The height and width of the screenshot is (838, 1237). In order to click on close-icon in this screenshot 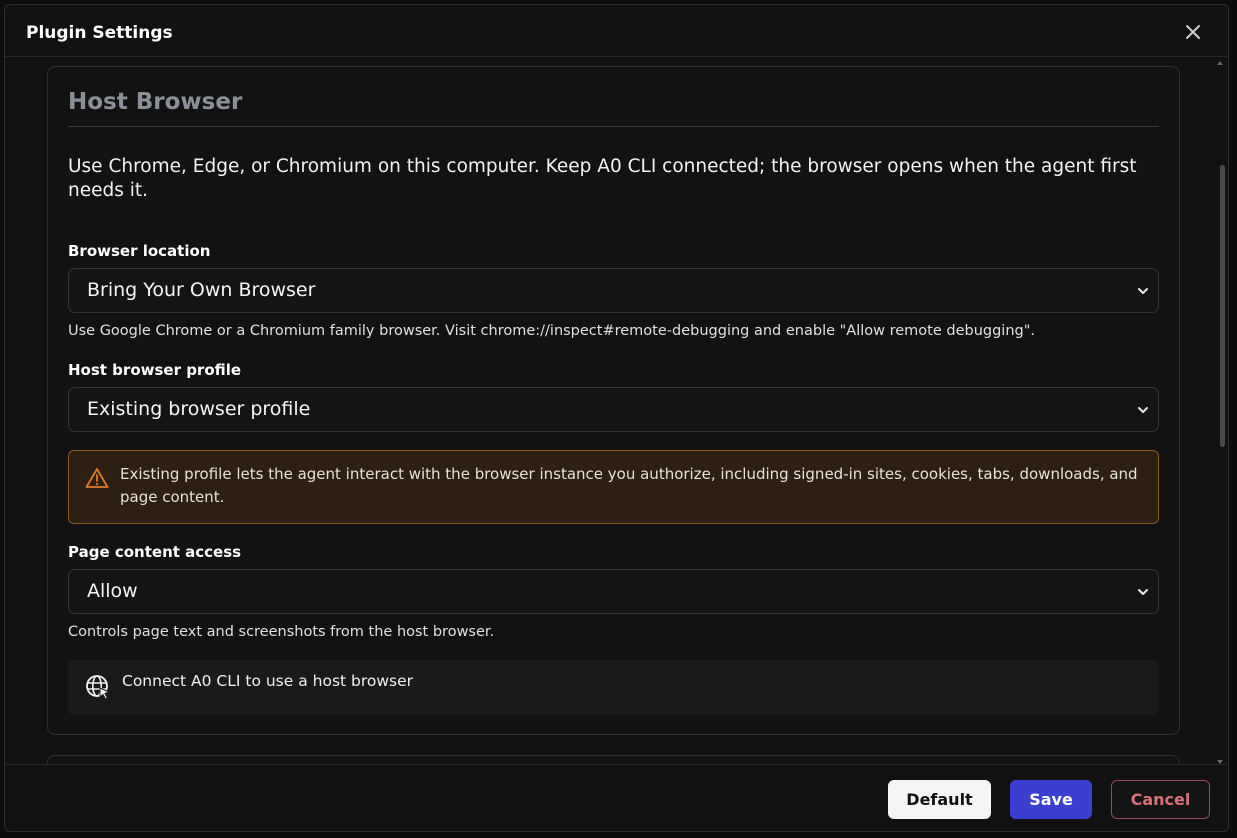, I will do `click(1193, 32)`.